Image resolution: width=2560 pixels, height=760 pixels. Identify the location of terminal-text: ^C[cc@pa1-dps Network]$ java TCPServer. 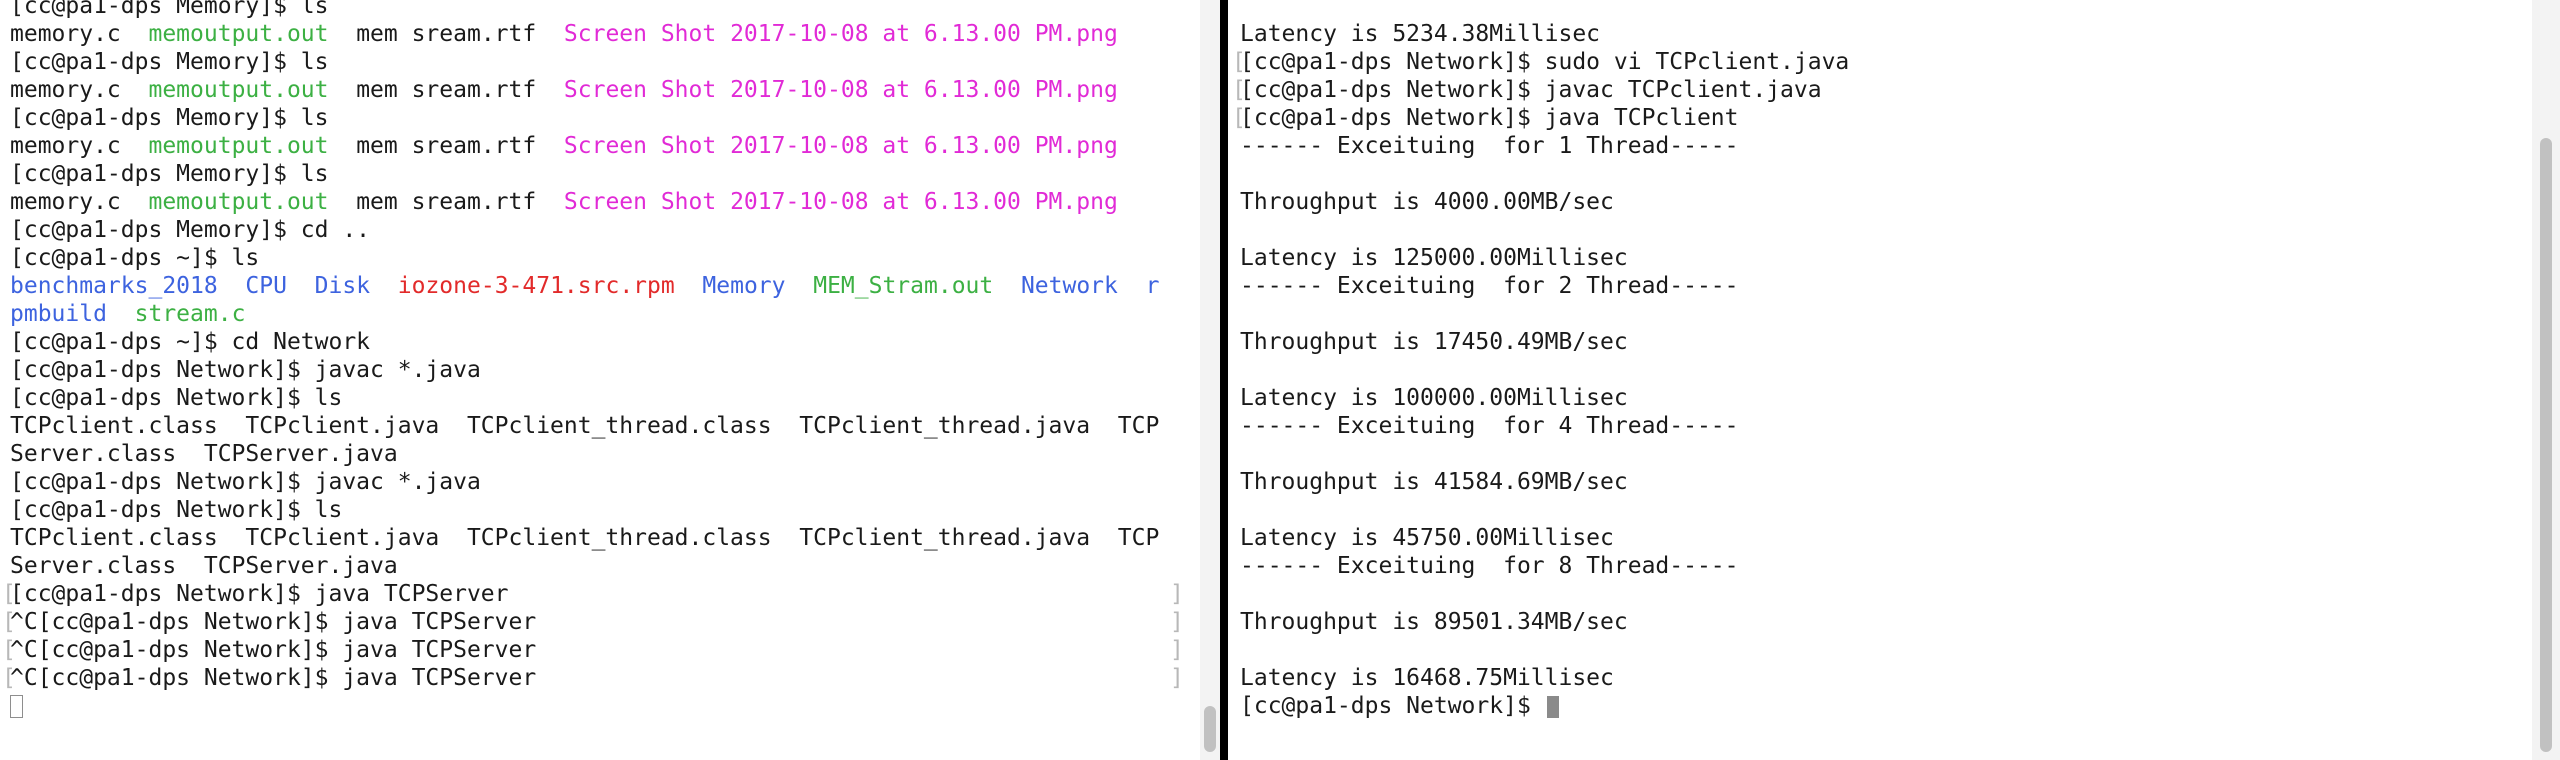
(273, 678).